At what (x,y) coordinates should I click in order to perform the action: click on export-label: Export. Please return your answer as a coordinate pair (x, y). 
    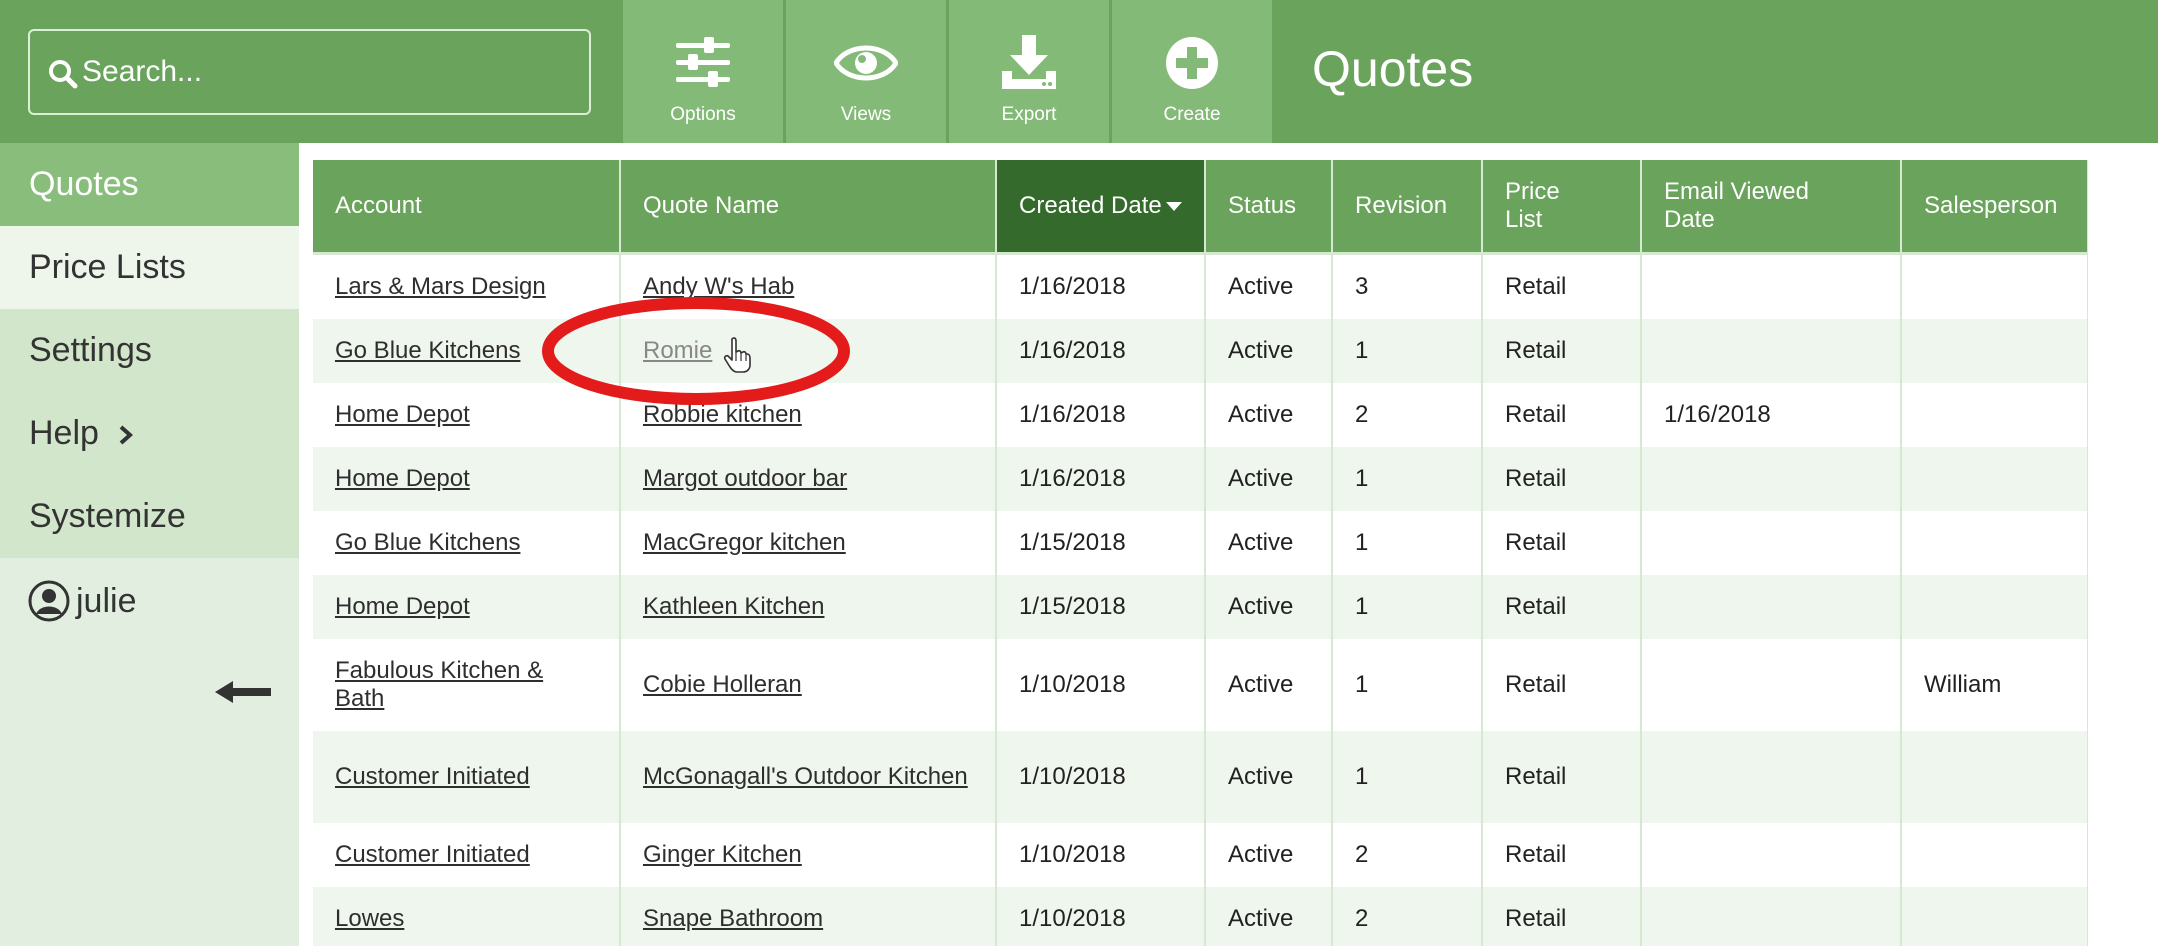
    Looking at the image, I should click on (1029, 114).